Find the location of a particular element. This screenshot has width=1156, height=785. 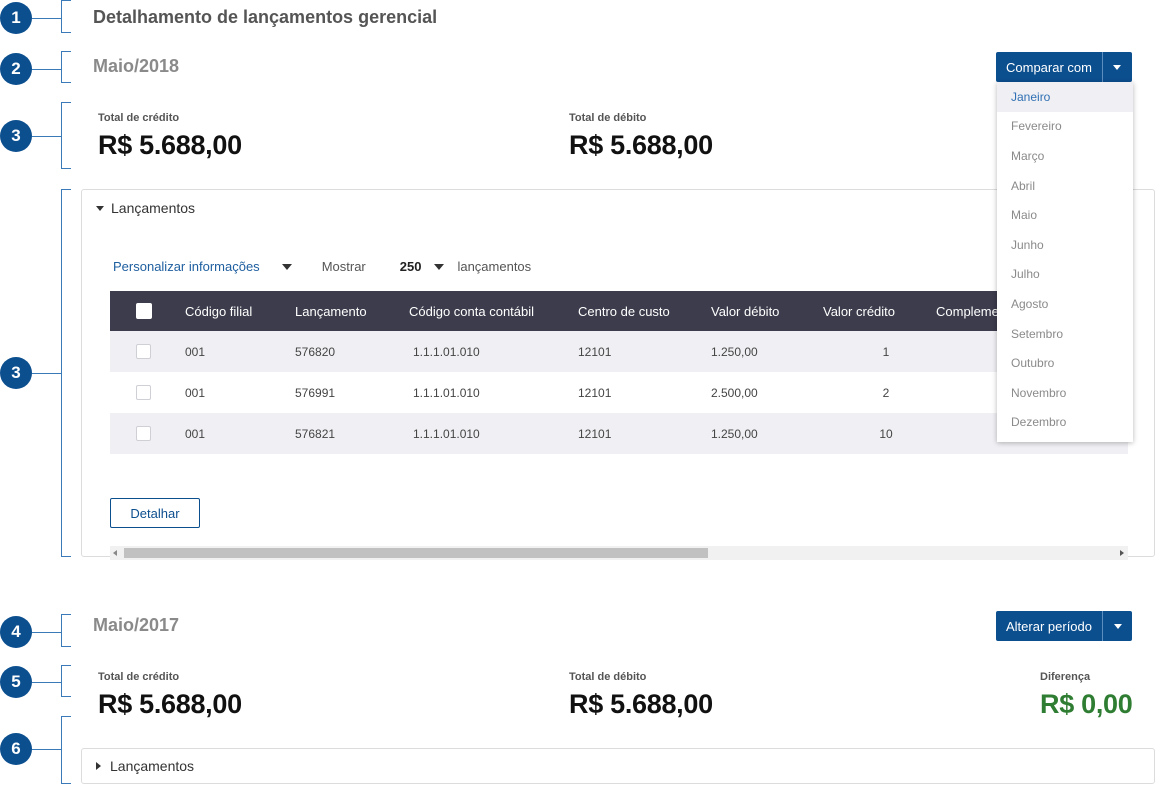

caret-down-icon is located at coordinates (100, 208).